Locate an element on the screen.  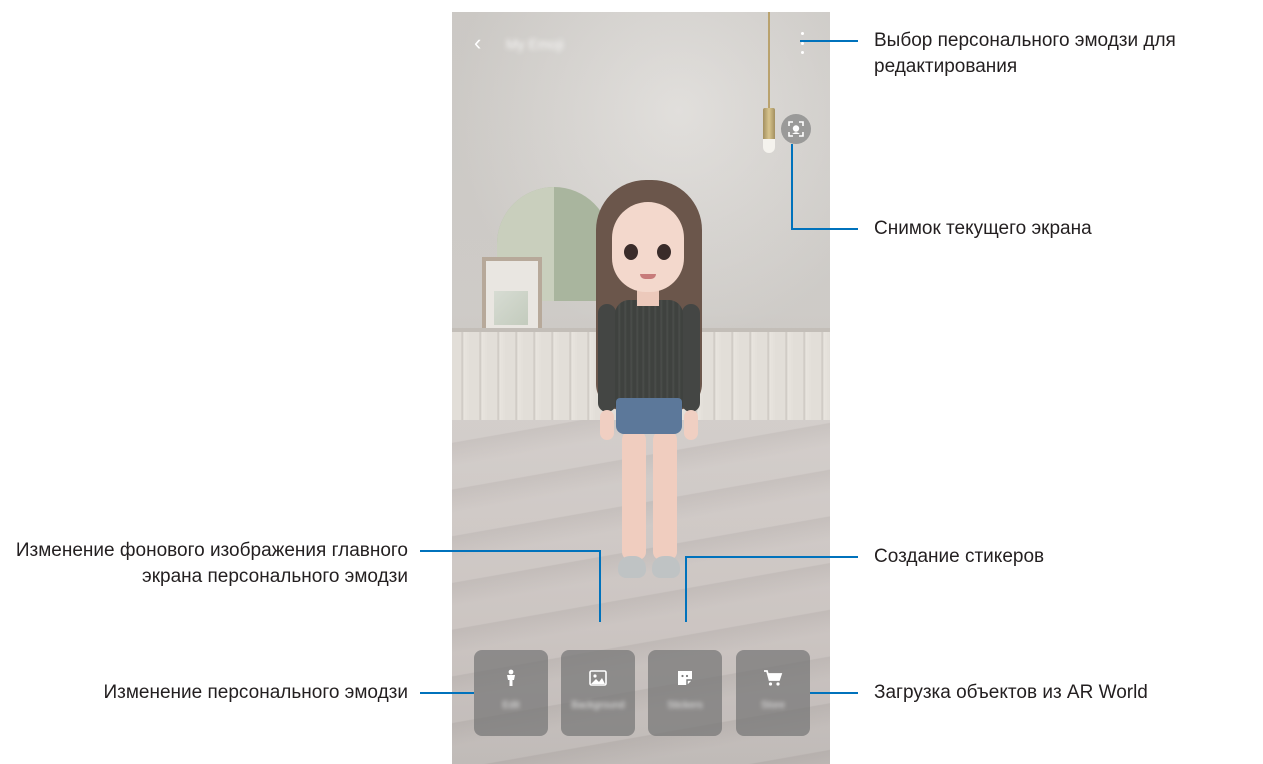
pendant-lamp is located at coordinates (769, 125).